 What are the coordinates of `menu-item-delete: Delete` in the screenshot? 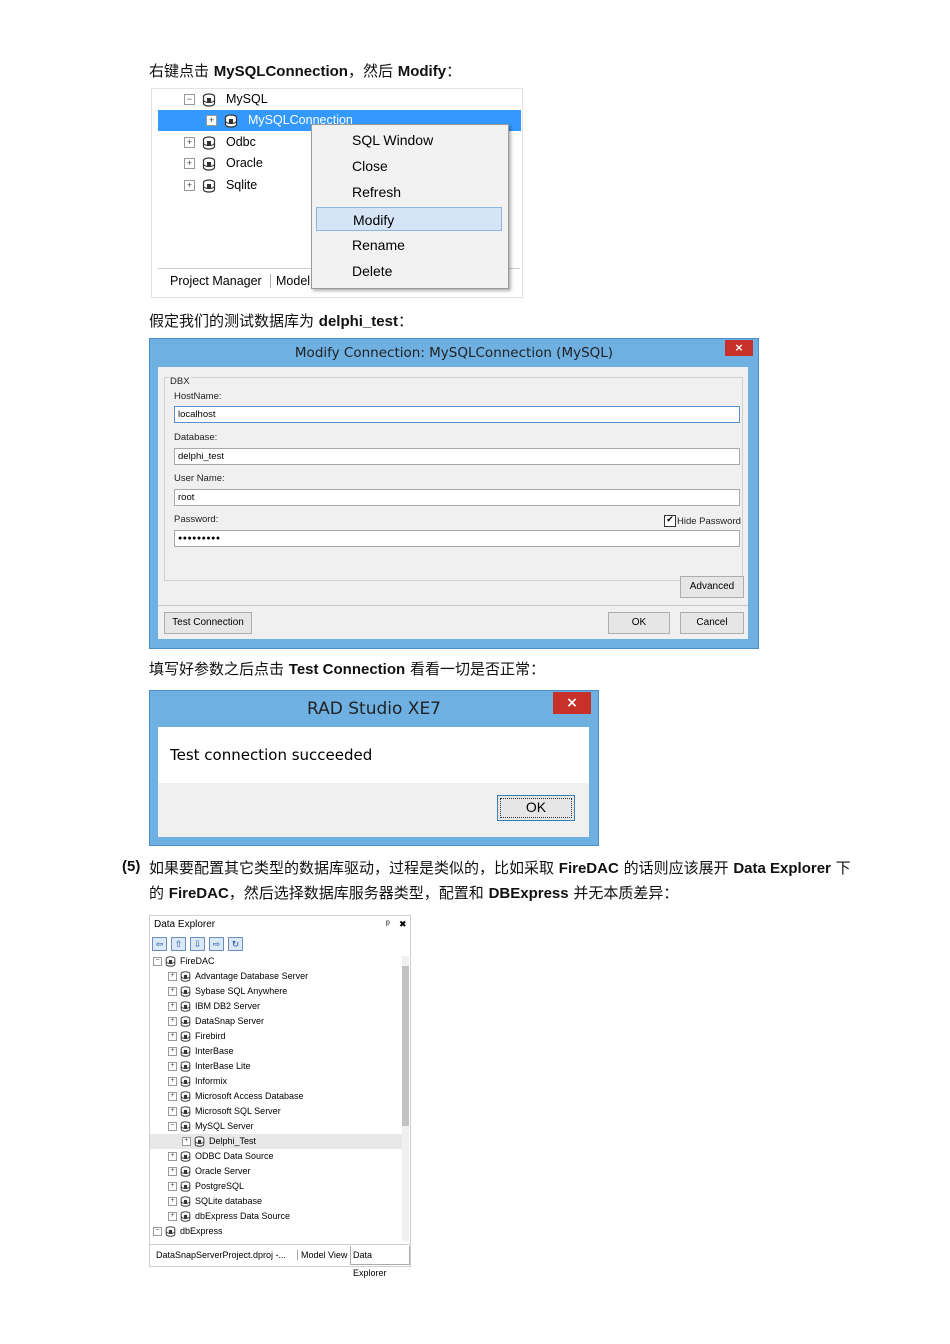 It's located at (409, 271).